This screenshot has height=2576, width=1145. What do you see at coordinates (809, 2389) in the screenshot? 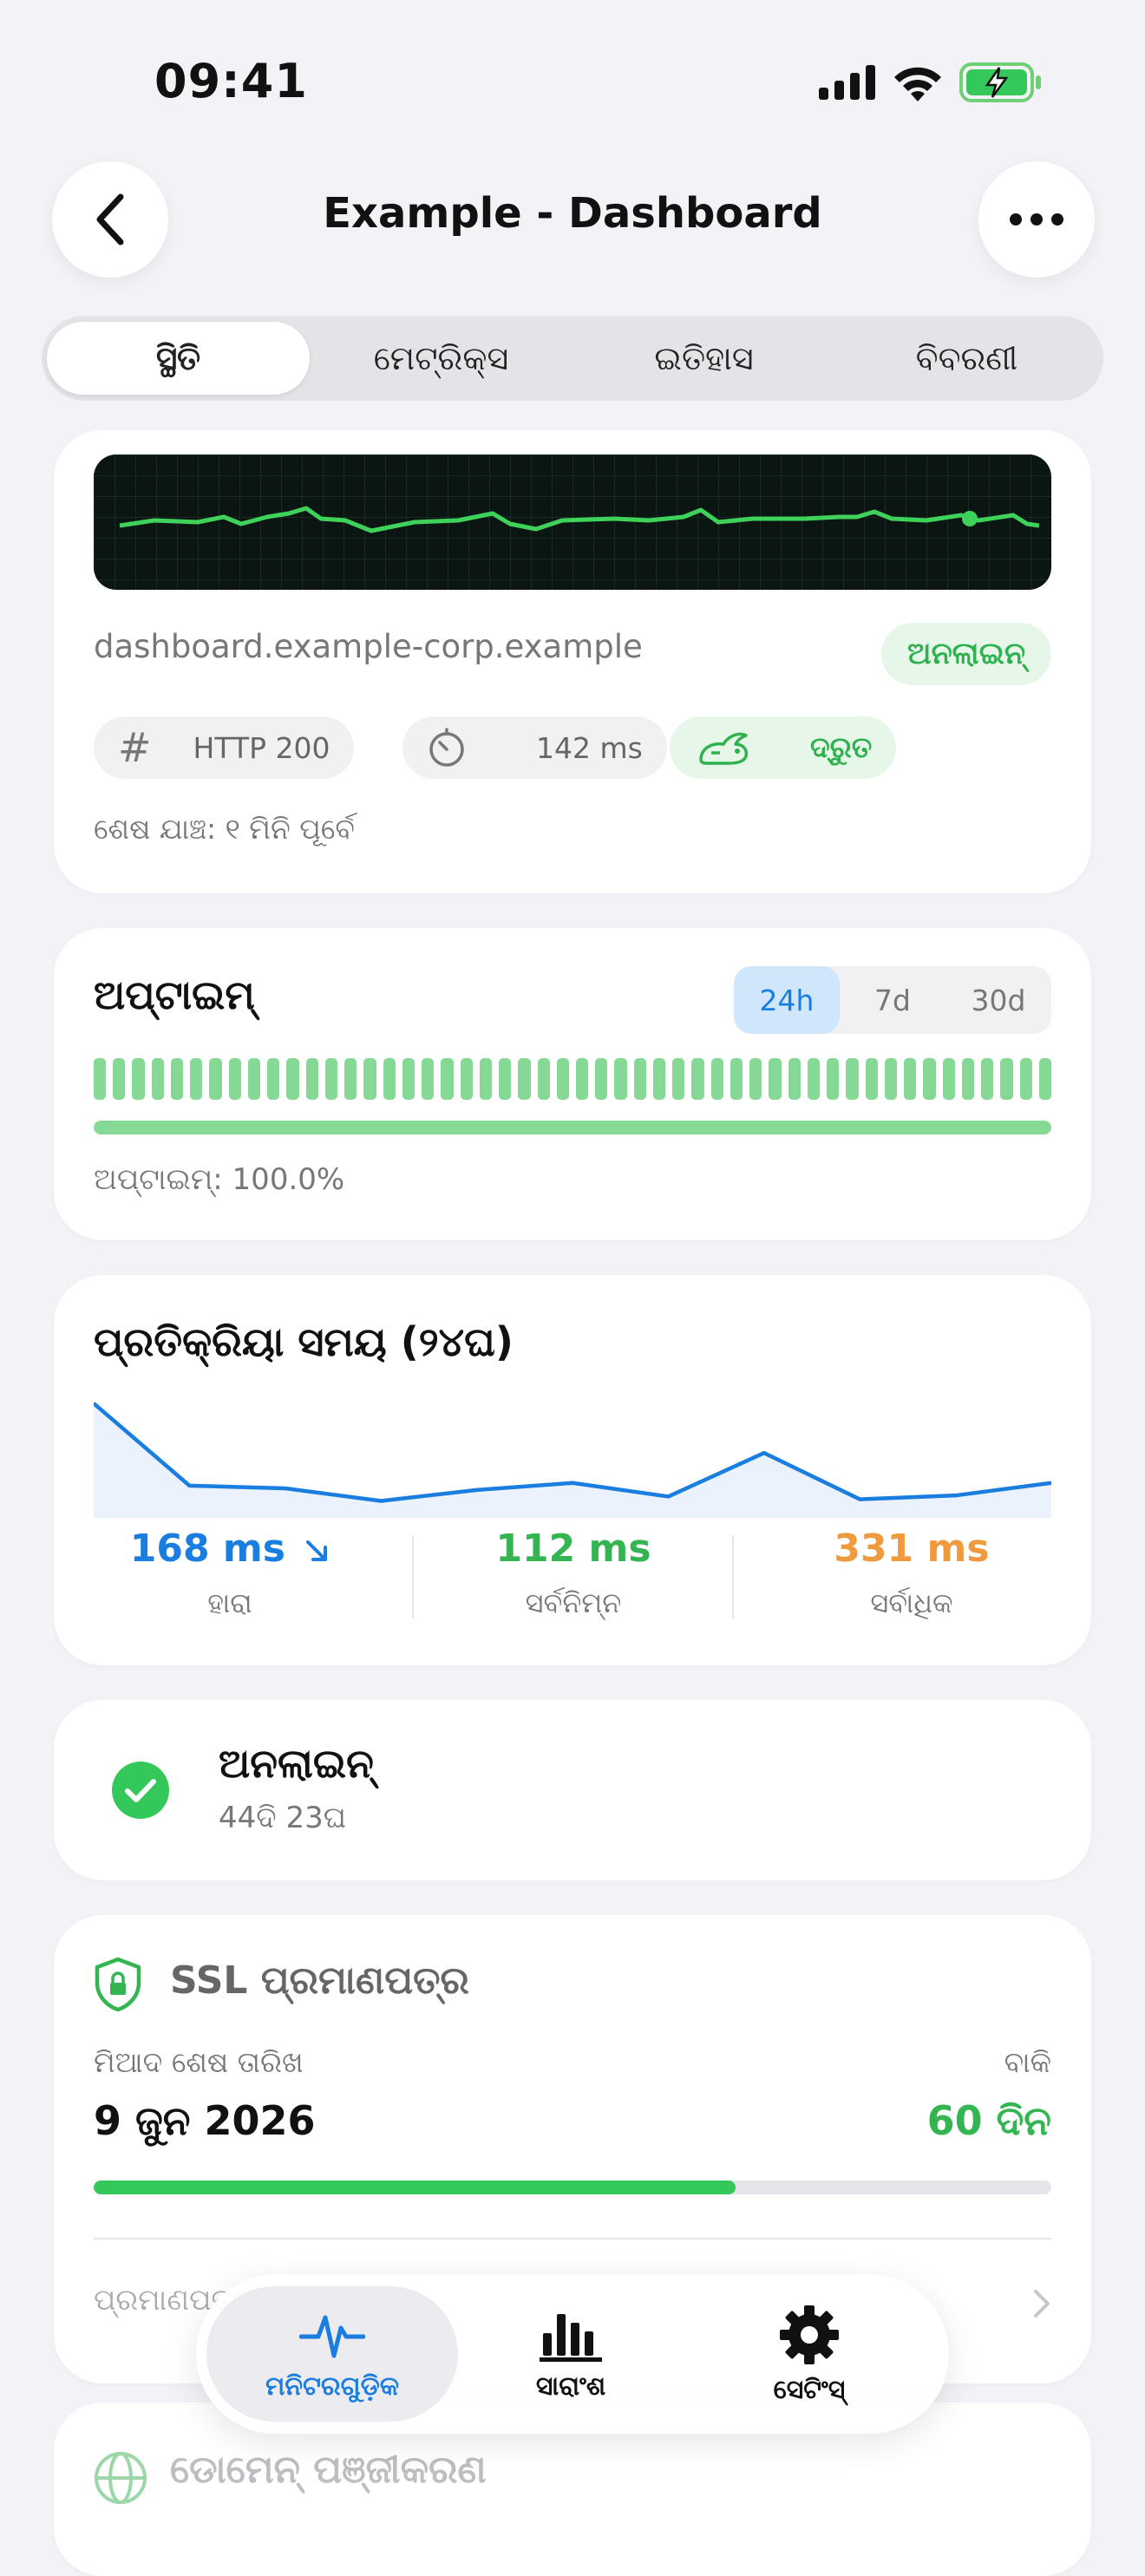
I see `tab-settings-label: ସେଟିଂସ୍` at bounding box center [809, 2389].